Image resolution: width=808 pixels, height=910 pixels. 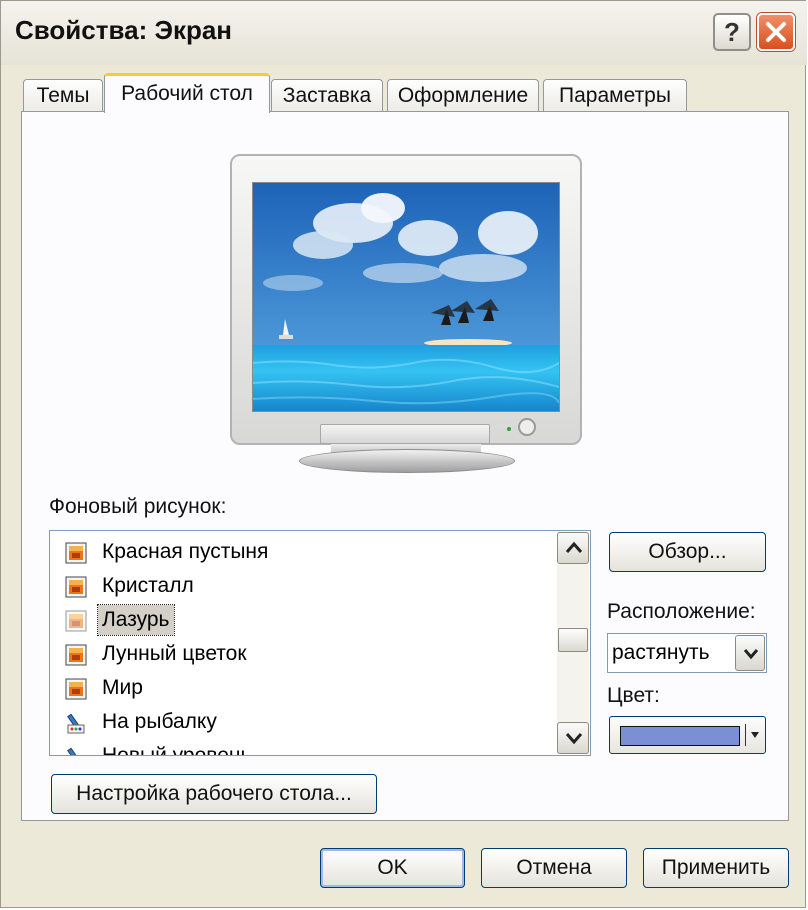 I want to click on title-bar: Свойства: Экран ?, so click(x=404, y=33).